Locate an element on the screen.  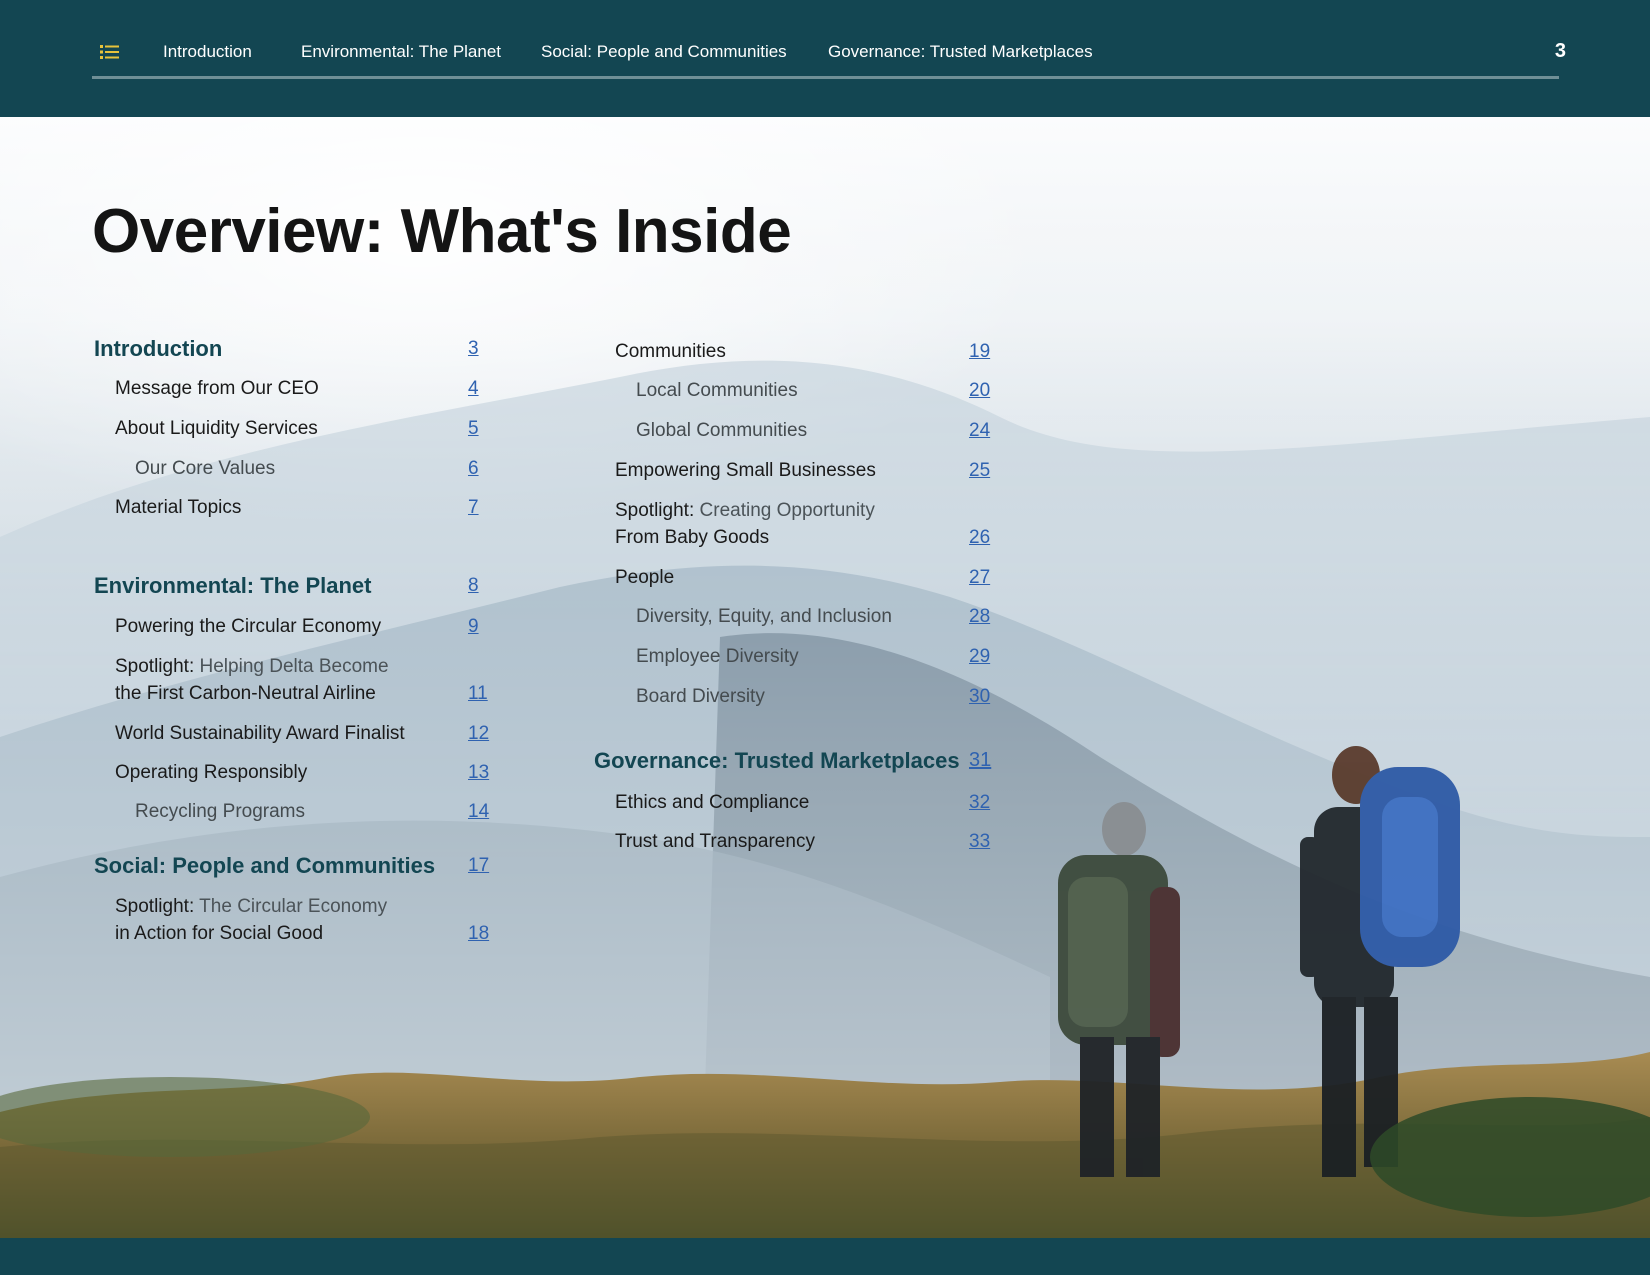
page-link: 12 is located at coordinates (478, 733).